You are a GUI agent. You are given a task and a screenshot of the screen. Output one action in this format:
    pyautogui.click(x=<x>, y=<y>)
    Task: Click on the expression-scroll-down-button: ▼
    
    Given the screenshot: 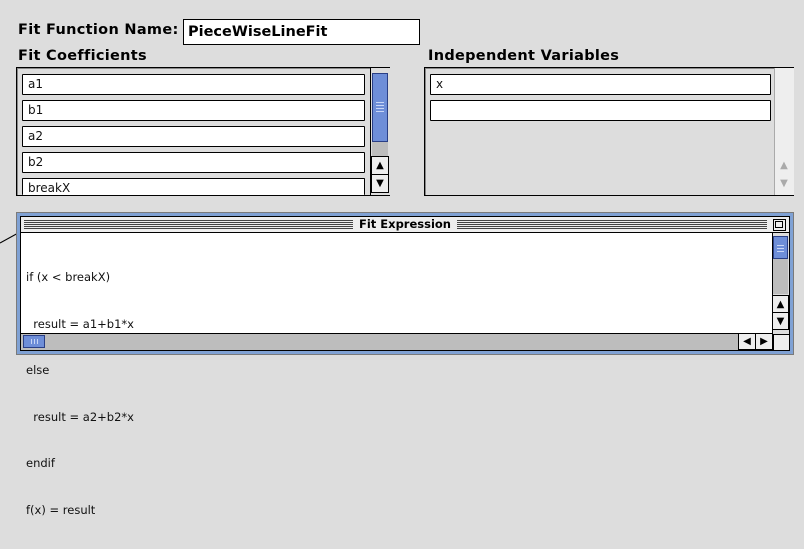 What is the action you would take?
    pyautogui.click(x=780, y=321)
    